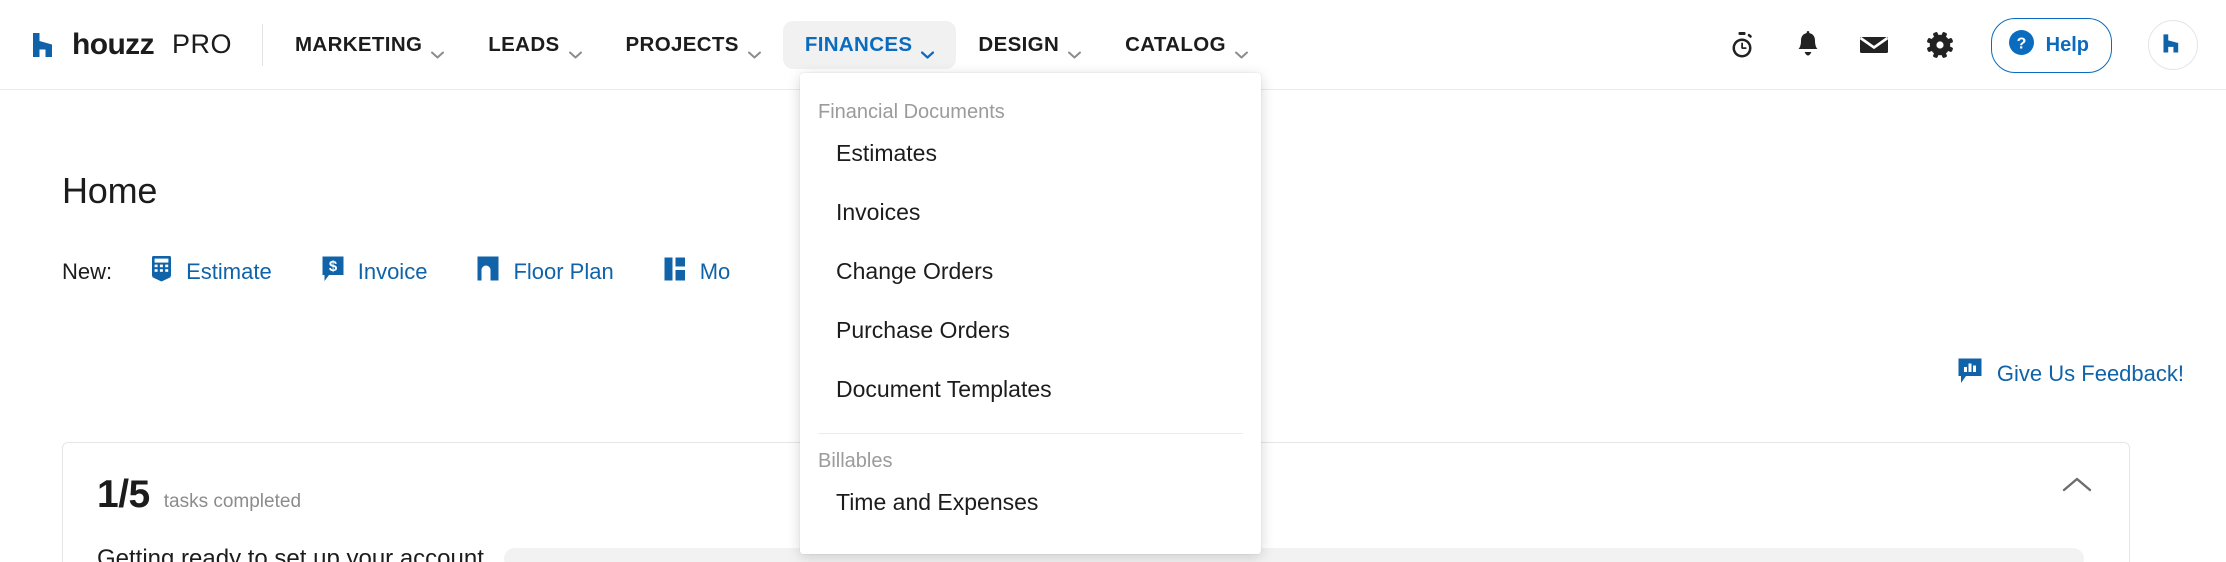  What do you see at coordinates (123, 494) in the screenshot?
I see `tasks-fraction: 1/5` at bounding box center [123, 494].